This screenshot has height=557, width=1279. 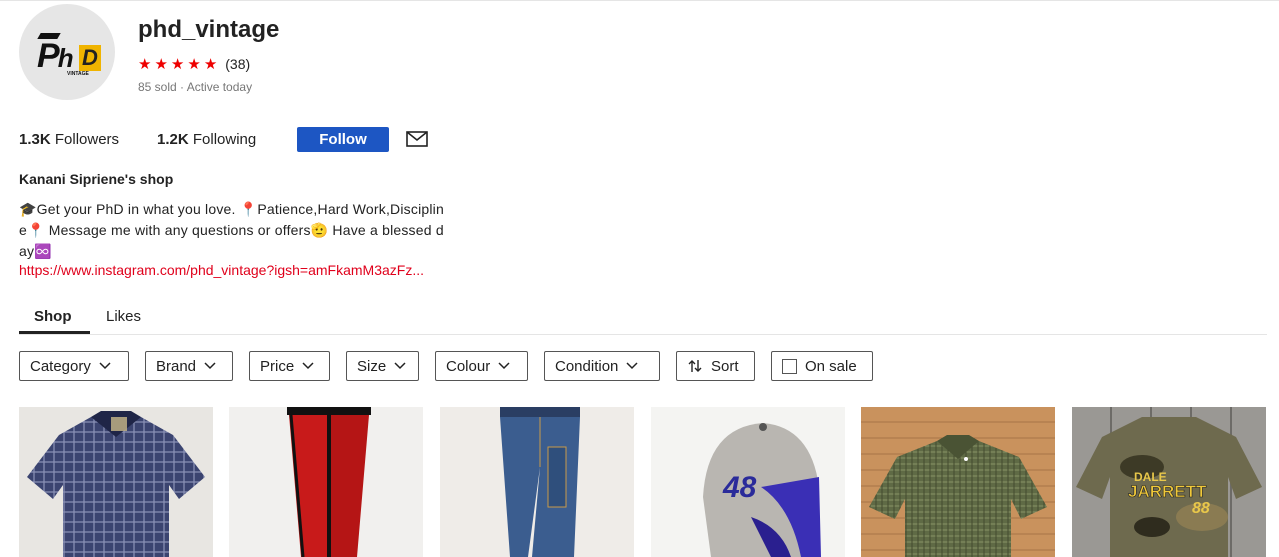 I want to click on product-red-track-pants, so click(x=326, y=482).